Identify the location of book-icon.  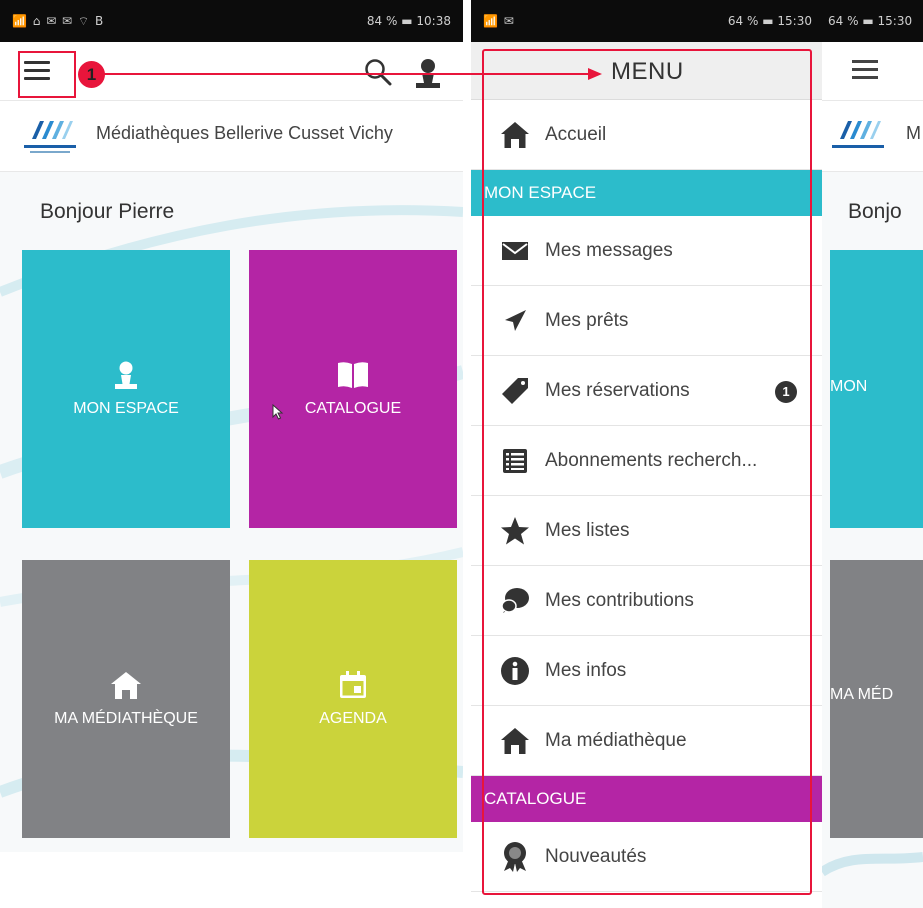
(353, 375).